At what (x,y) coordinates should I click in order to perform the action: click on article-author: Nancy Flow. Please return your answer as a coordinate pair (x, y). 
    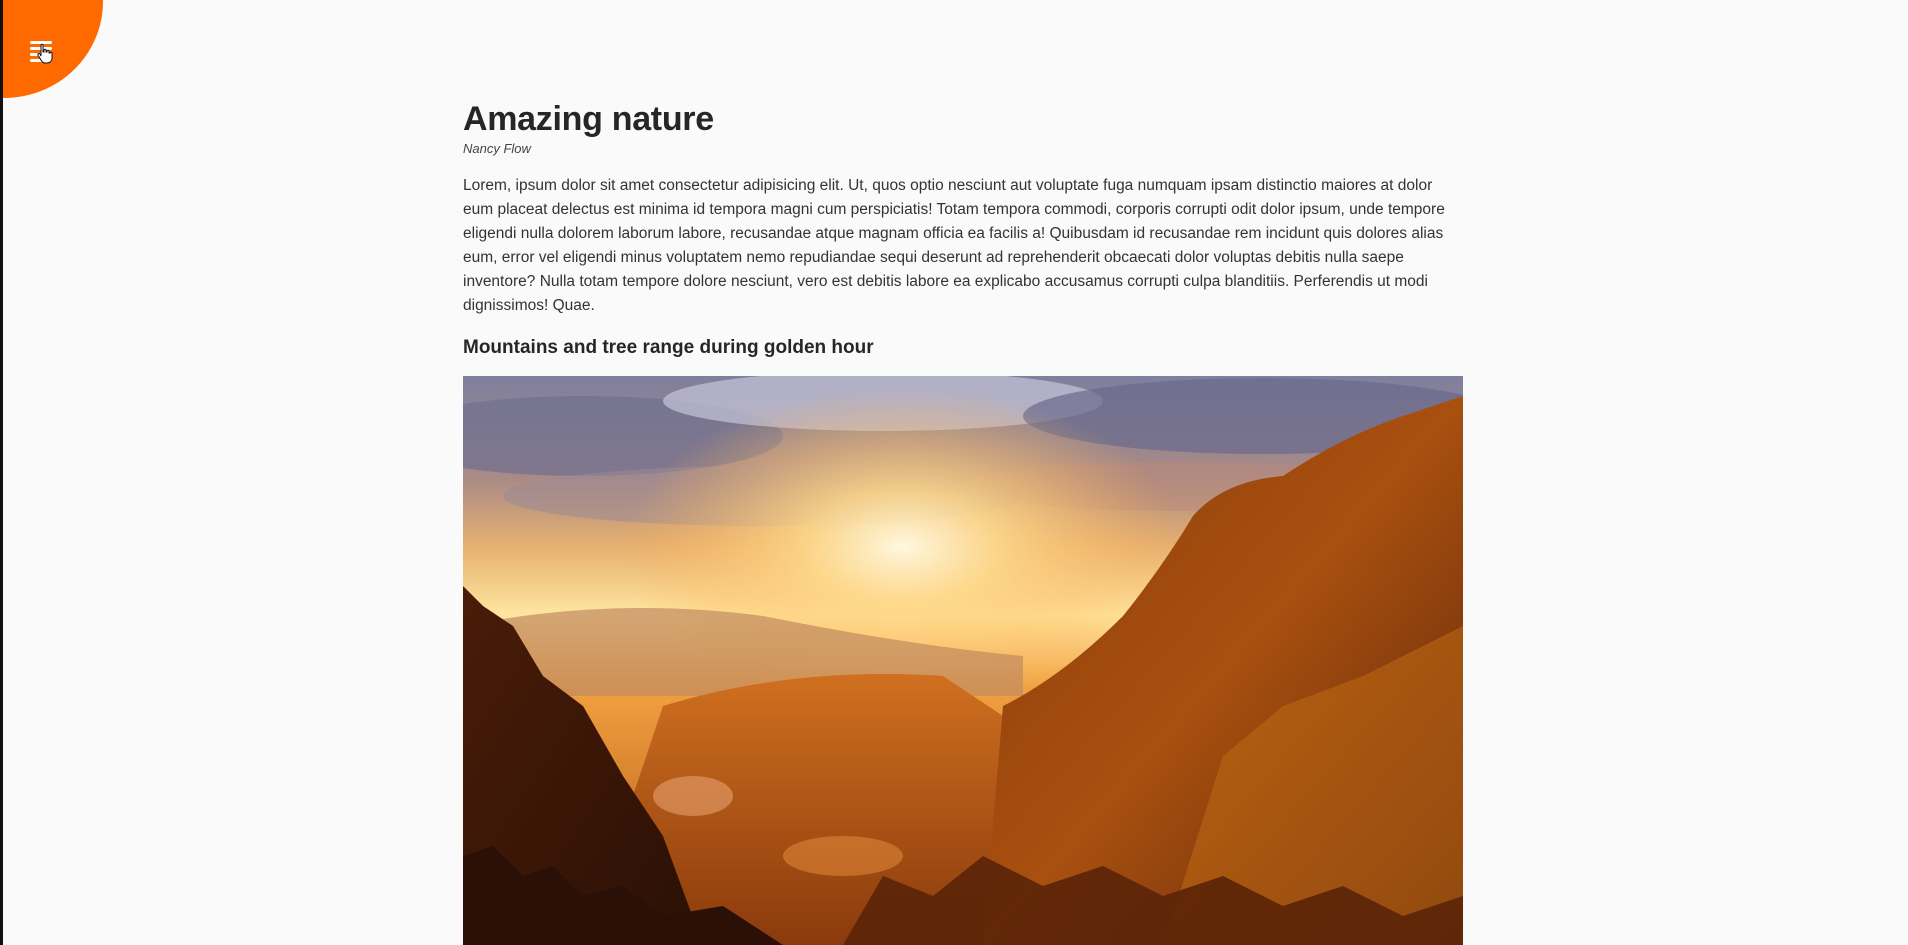
    Looking at the image, I should click on (497, 148).